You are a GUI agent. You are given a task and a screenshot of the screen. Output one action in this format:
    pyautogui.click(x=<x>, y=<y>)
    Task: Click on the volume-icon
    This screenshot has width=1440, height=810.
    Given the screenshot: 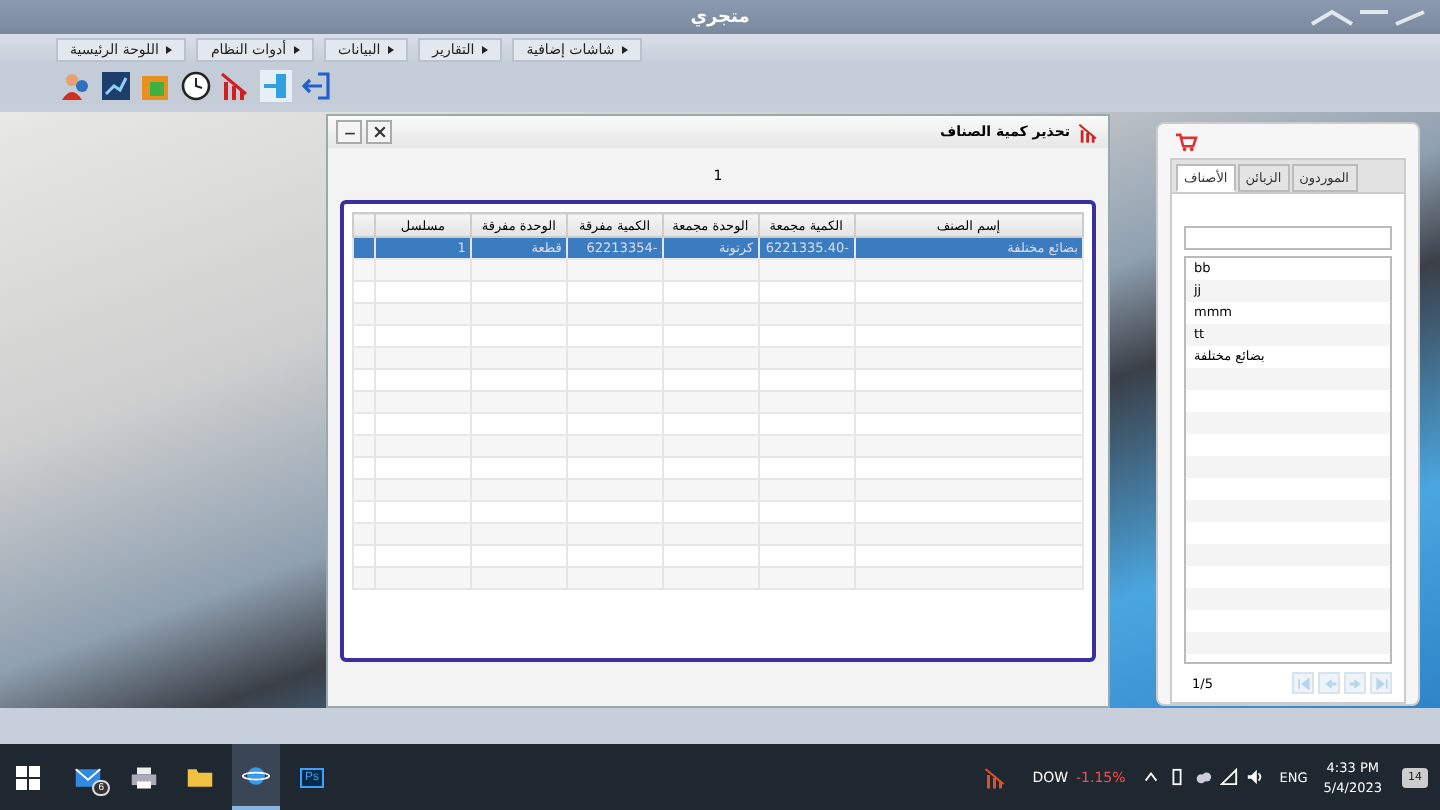 What is the action you would take?
    pyautogui.click(x=1254, y=777)
    